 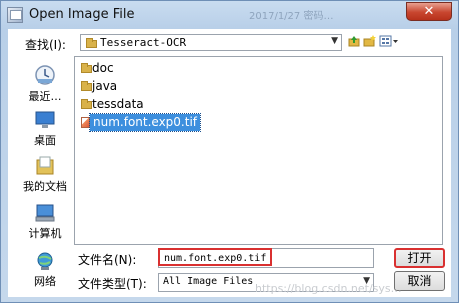 I want to click on look-in-combo: Tesseract-OCR ▼, so click(x=211, y=42).